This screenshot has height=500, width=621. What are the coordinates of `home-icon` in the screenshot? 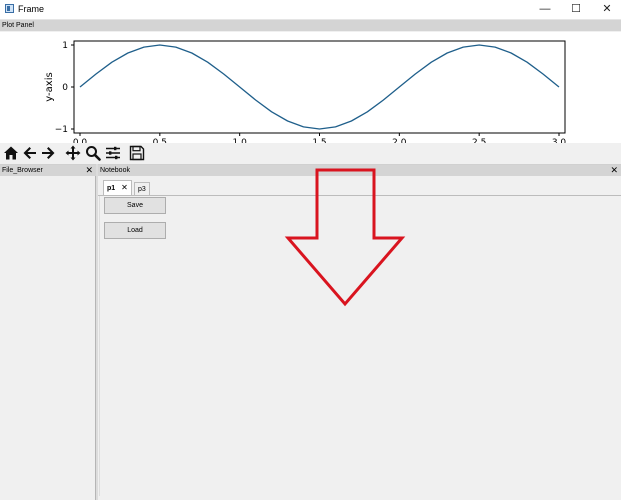 It's located at (11, 153).